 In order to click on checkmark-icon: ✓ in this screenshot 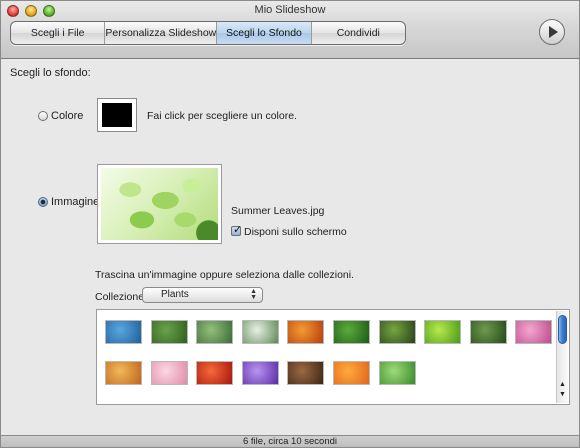, I will do `click(238, 230)`.